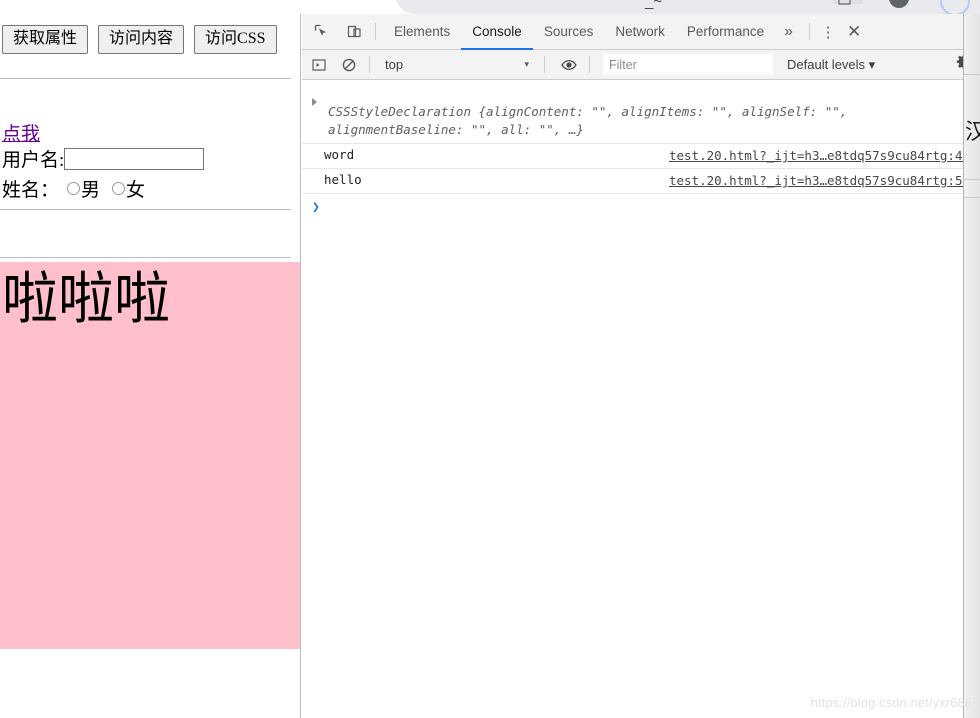 This screenshot has height=718, width=980. Describe the element at coordinates (339, 155) in the screenshot. I see `console-message-text: word` at that location.